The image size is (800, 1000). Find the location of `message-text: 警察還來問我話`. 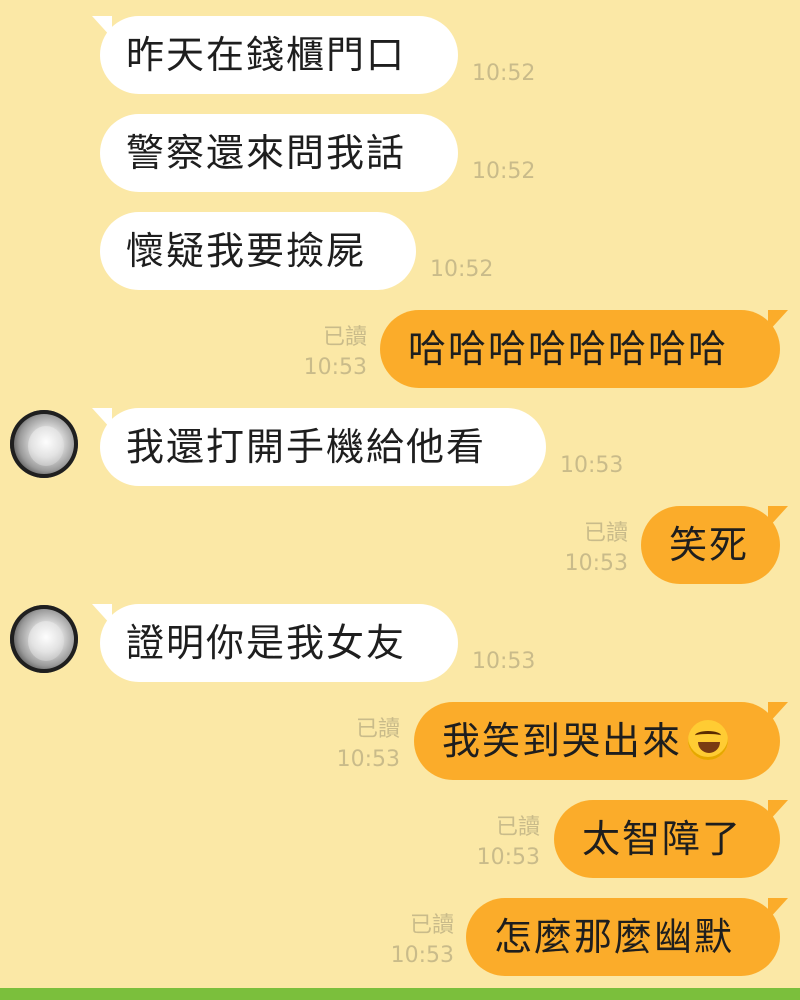

message-text: 警察還來問我話 is located at coordinates (266, 153).